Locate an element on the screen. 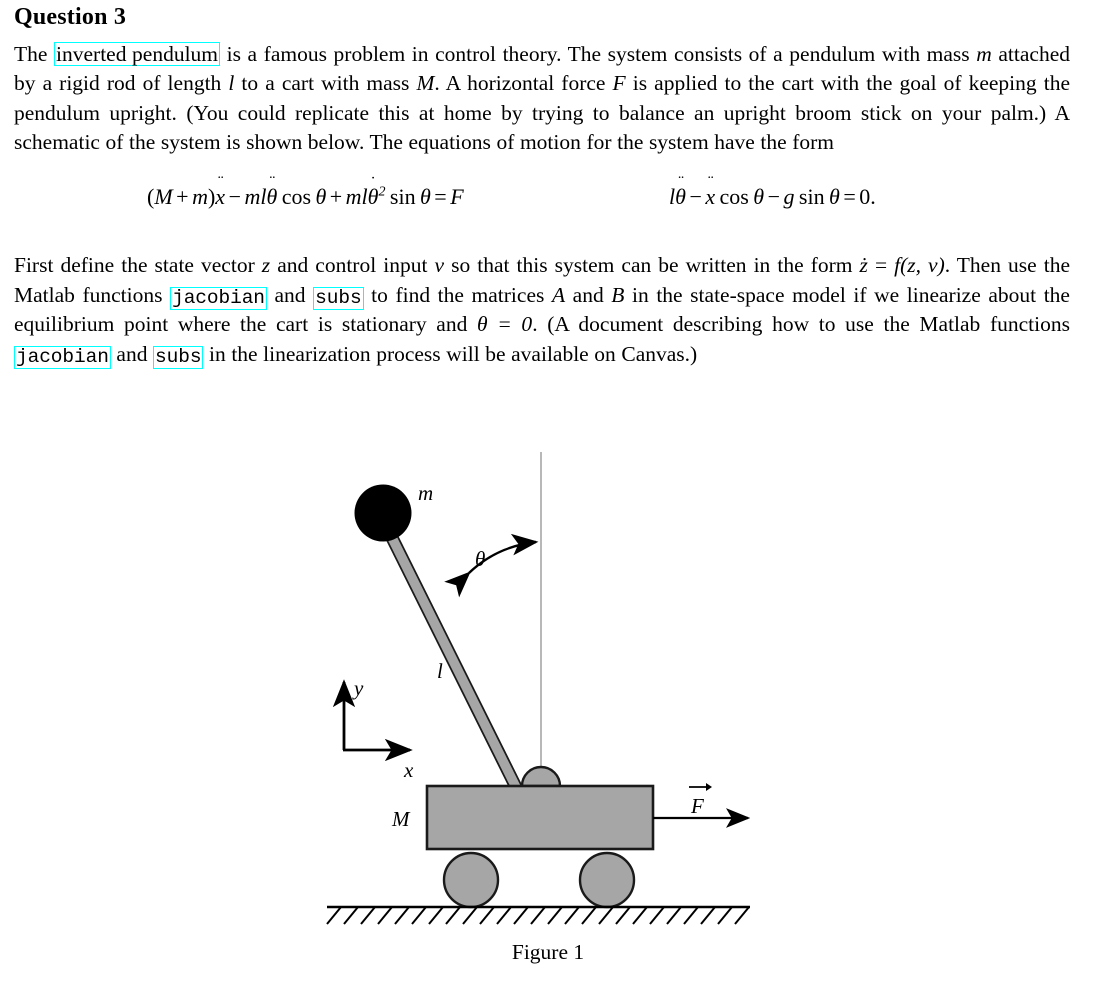  eq1-m: m is located at coordinates (200, 196).